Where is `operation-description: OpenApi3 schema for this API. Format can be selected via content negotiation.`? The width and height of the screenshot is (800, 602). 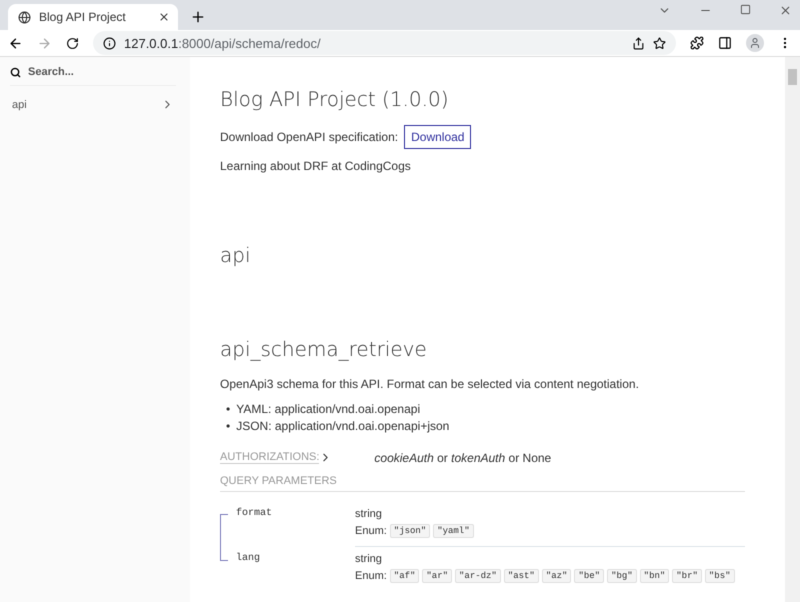 operation-description: OpenApi3 schema for this API. Format can be selected via content negotiation. is located at coordinates (430, 384).